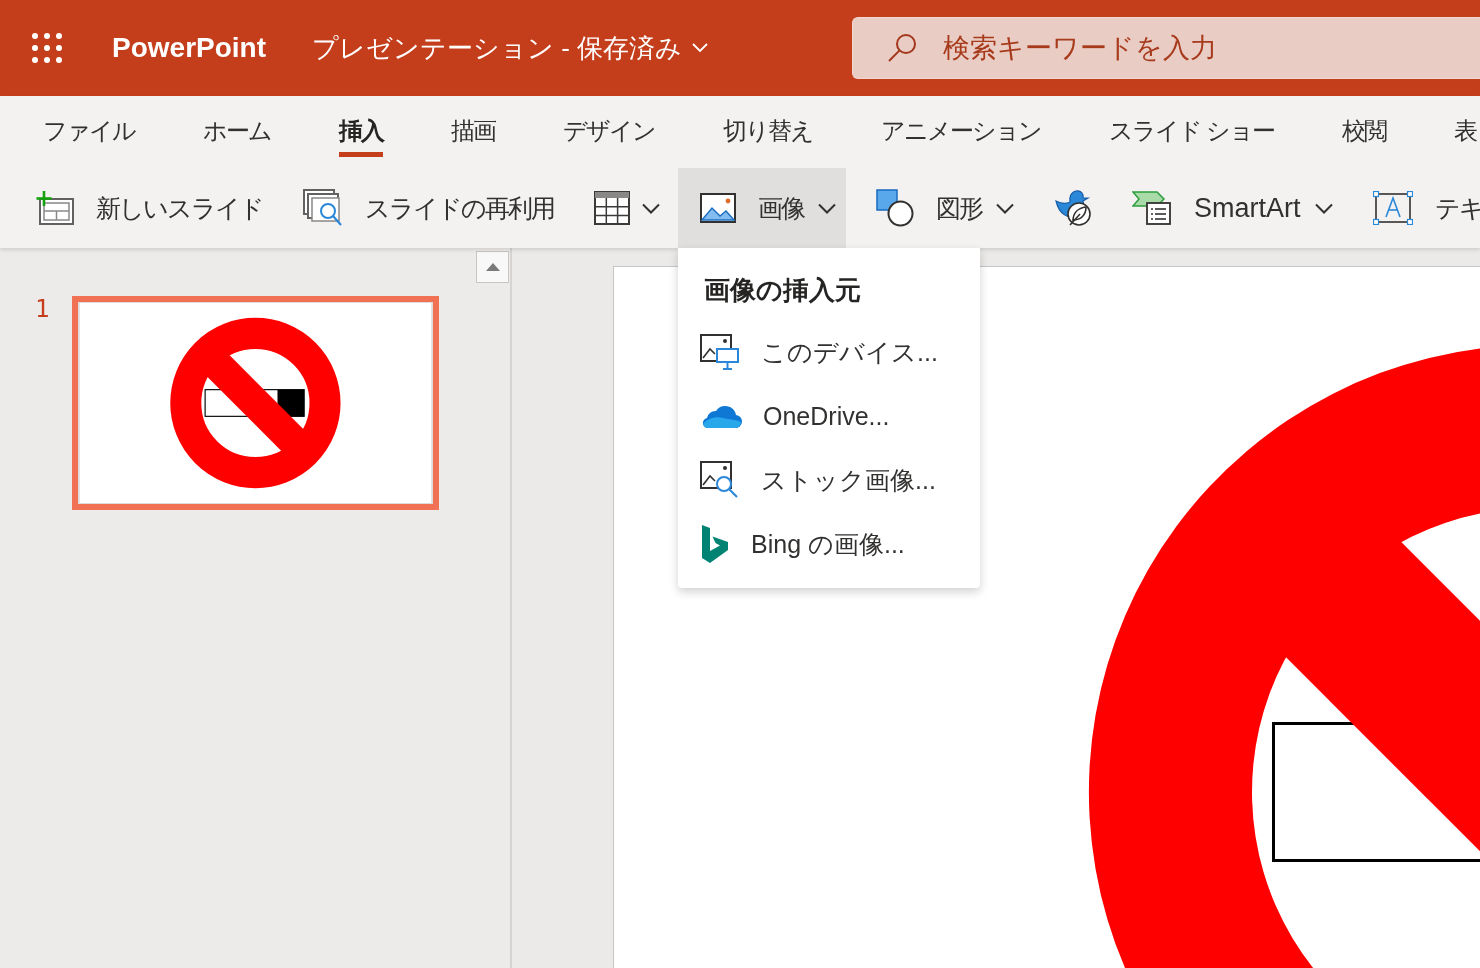 The height and width of the screenshot is (968, 1480). Describe the element at coordinates (782, 290) in the screenshot. I see `menu-title: 画像の挿入元` at that location.